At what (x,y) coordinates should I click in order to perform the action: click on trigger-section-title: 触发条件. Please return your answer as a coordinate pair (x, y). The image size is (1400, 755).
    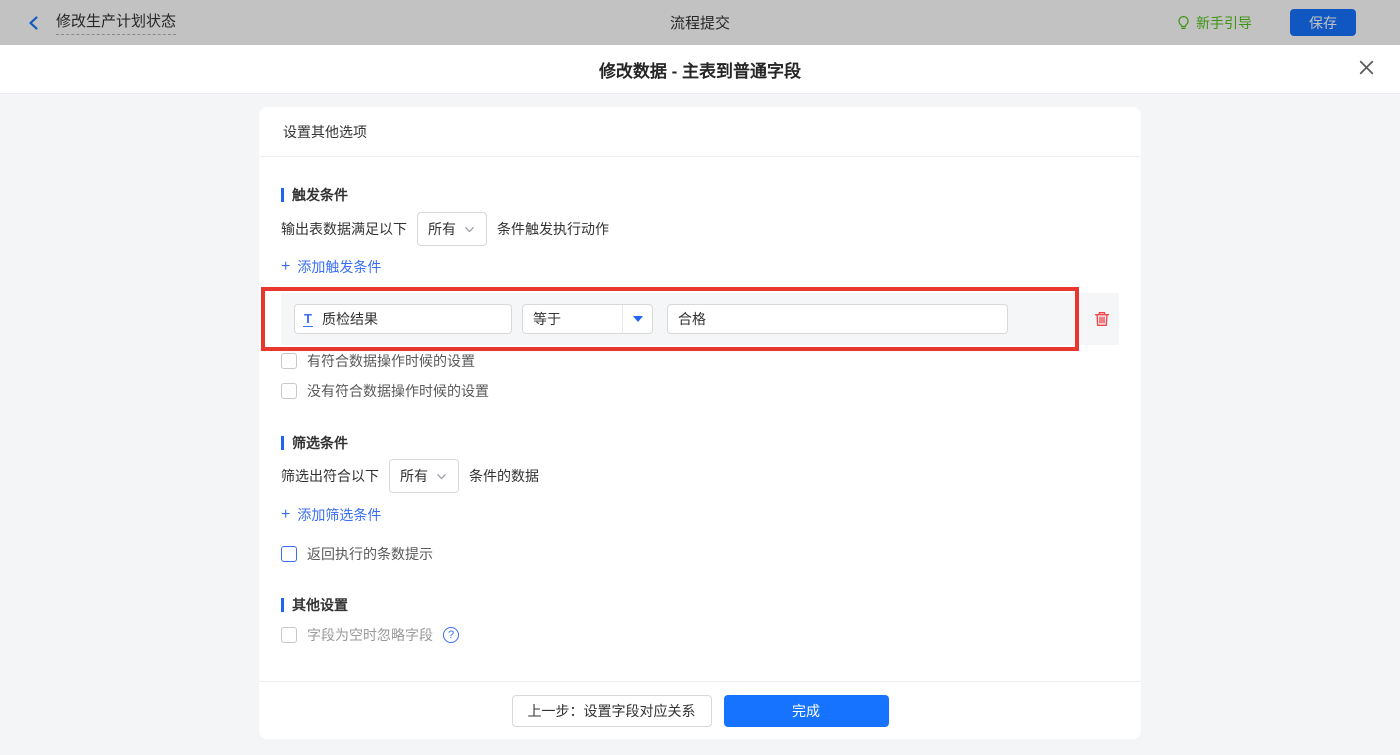
    Looking at the image, I should click on (700, 195).